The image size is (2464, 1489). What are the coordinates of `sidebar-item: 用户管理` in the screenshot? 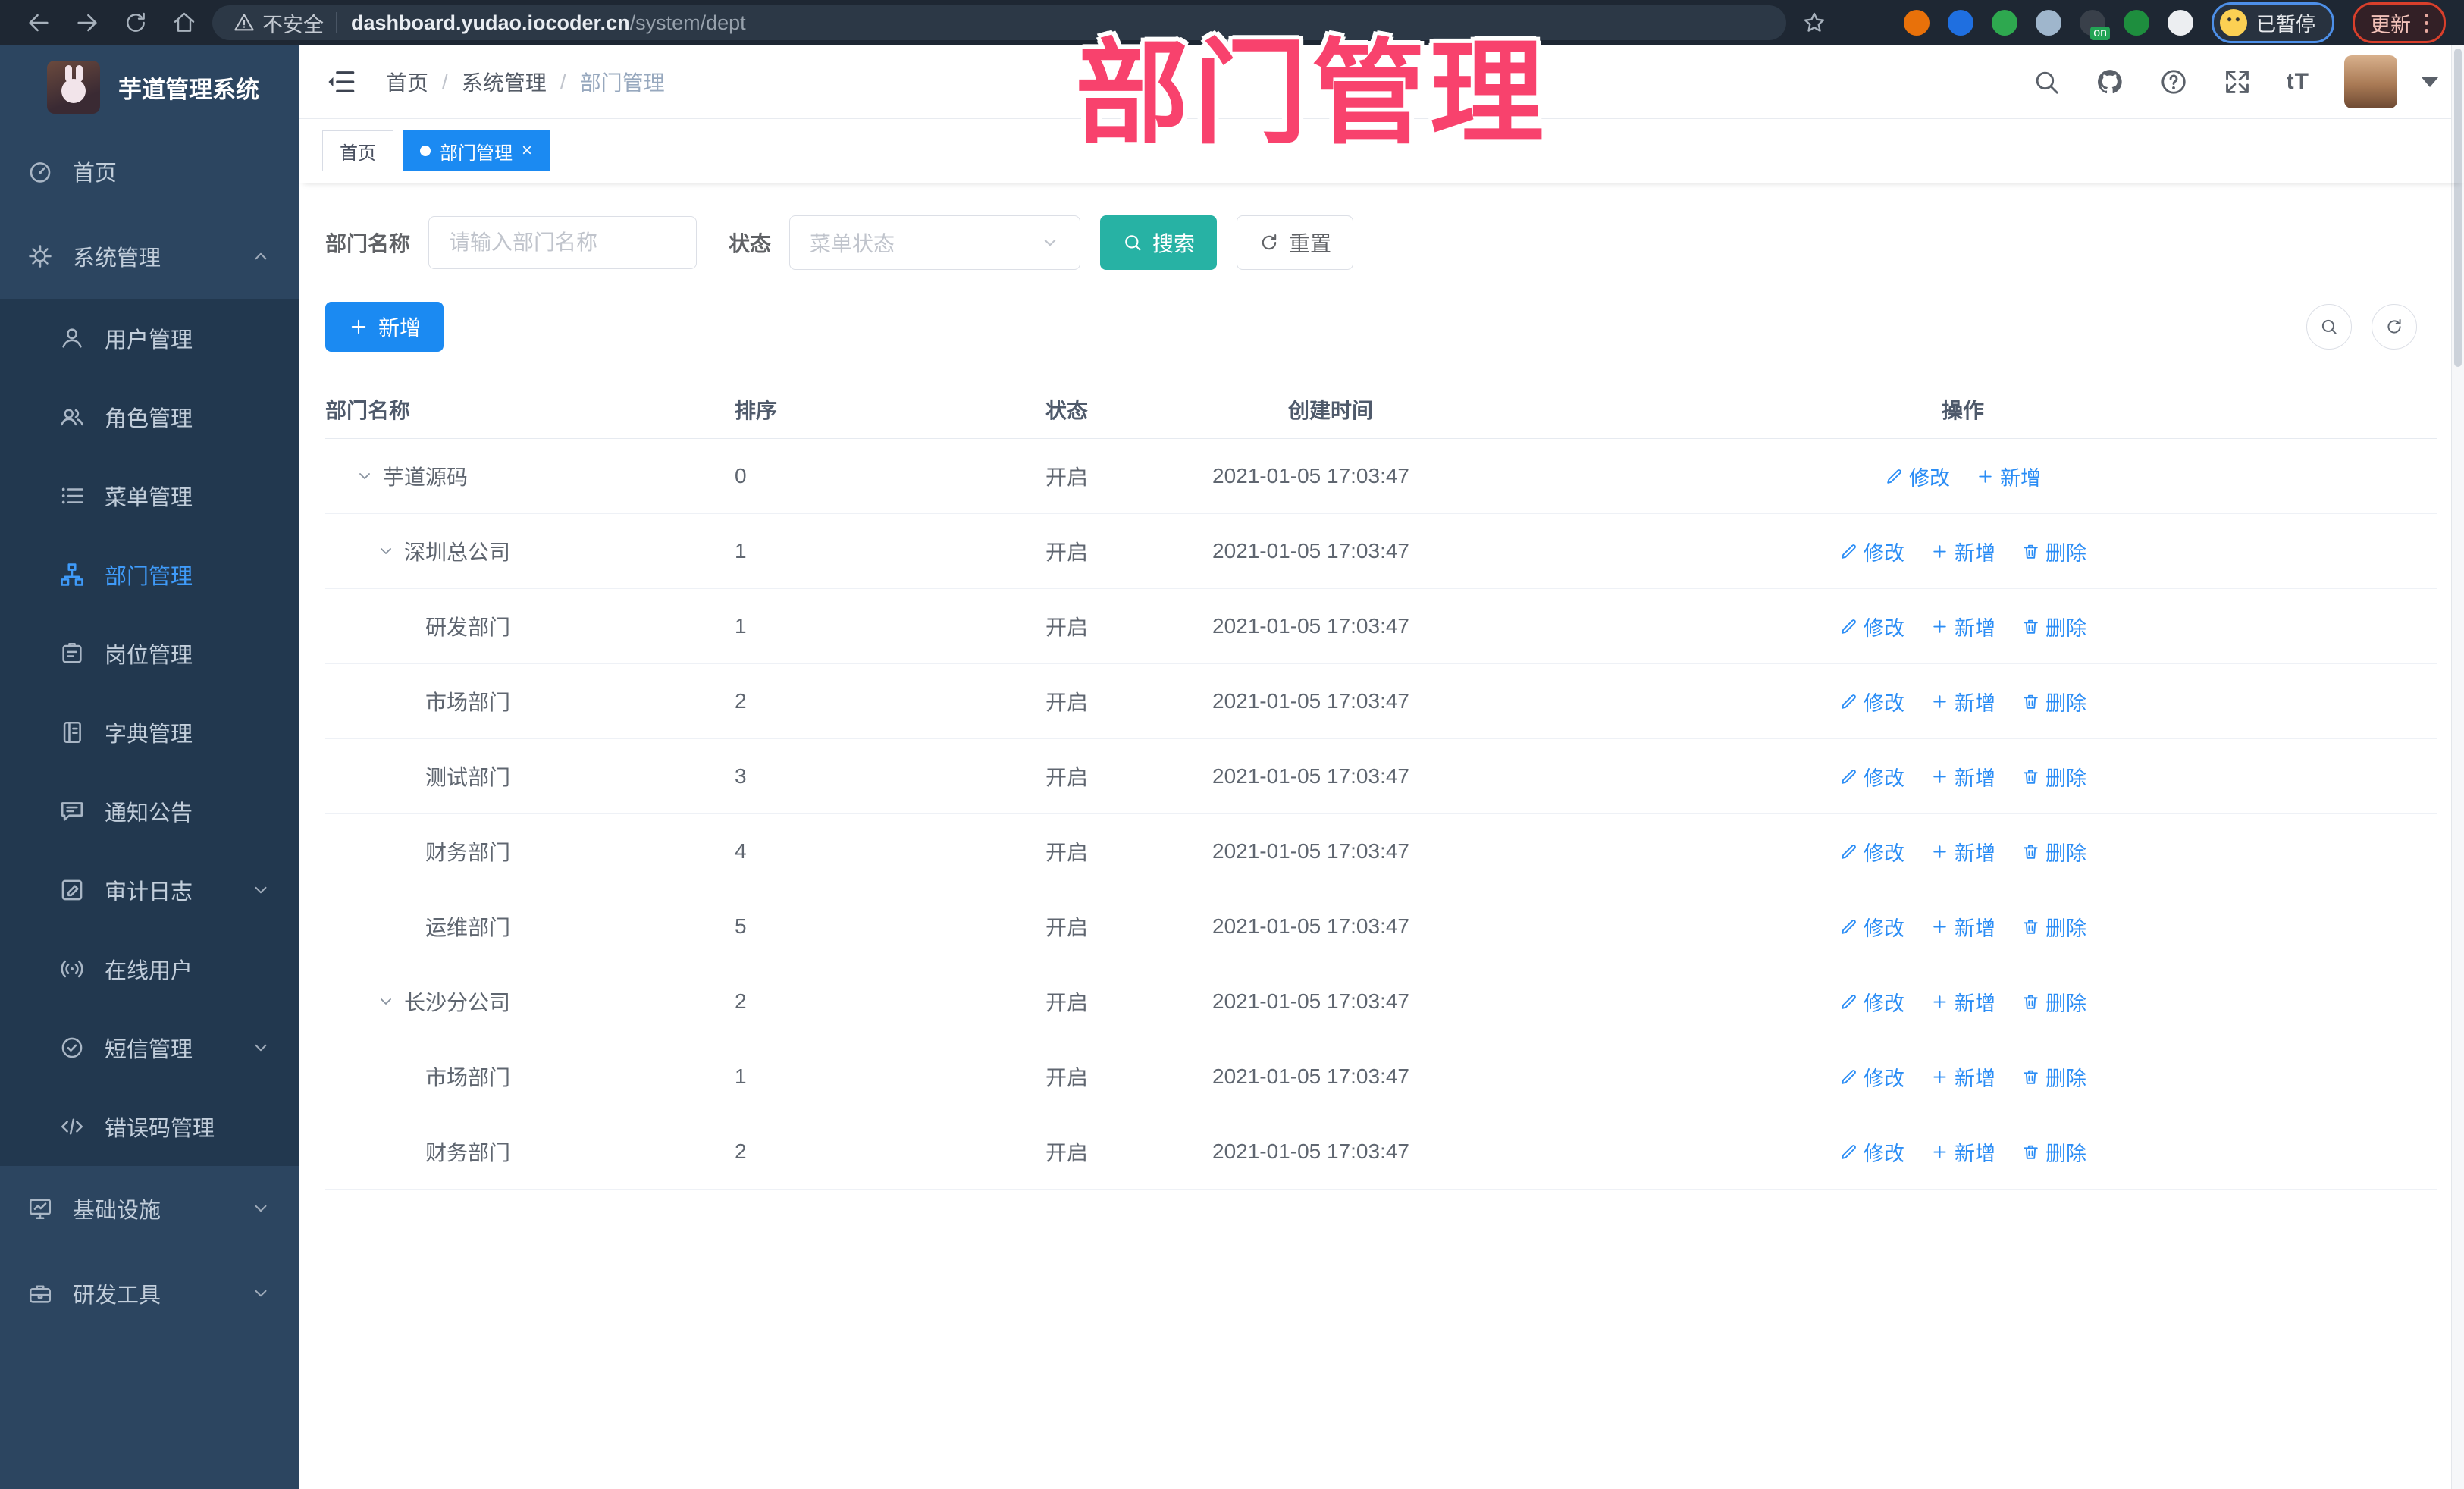 It's located at (150, 338).